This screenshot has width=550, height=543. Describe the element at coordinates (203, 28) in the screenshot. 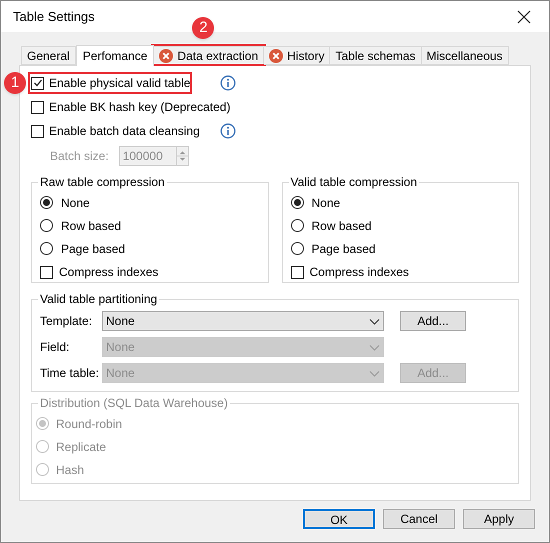

I see `callout-badge: 2` at that location.